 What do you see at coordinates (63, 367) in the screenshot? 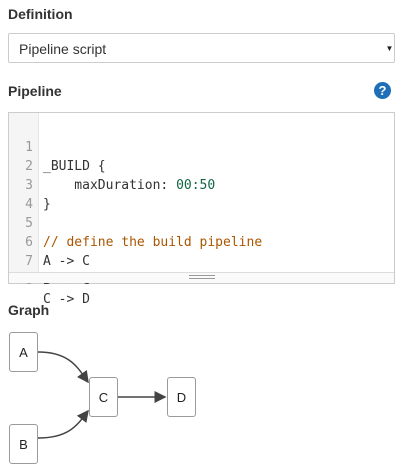
I see `edge-a-c` at bounding box center [63, 367].